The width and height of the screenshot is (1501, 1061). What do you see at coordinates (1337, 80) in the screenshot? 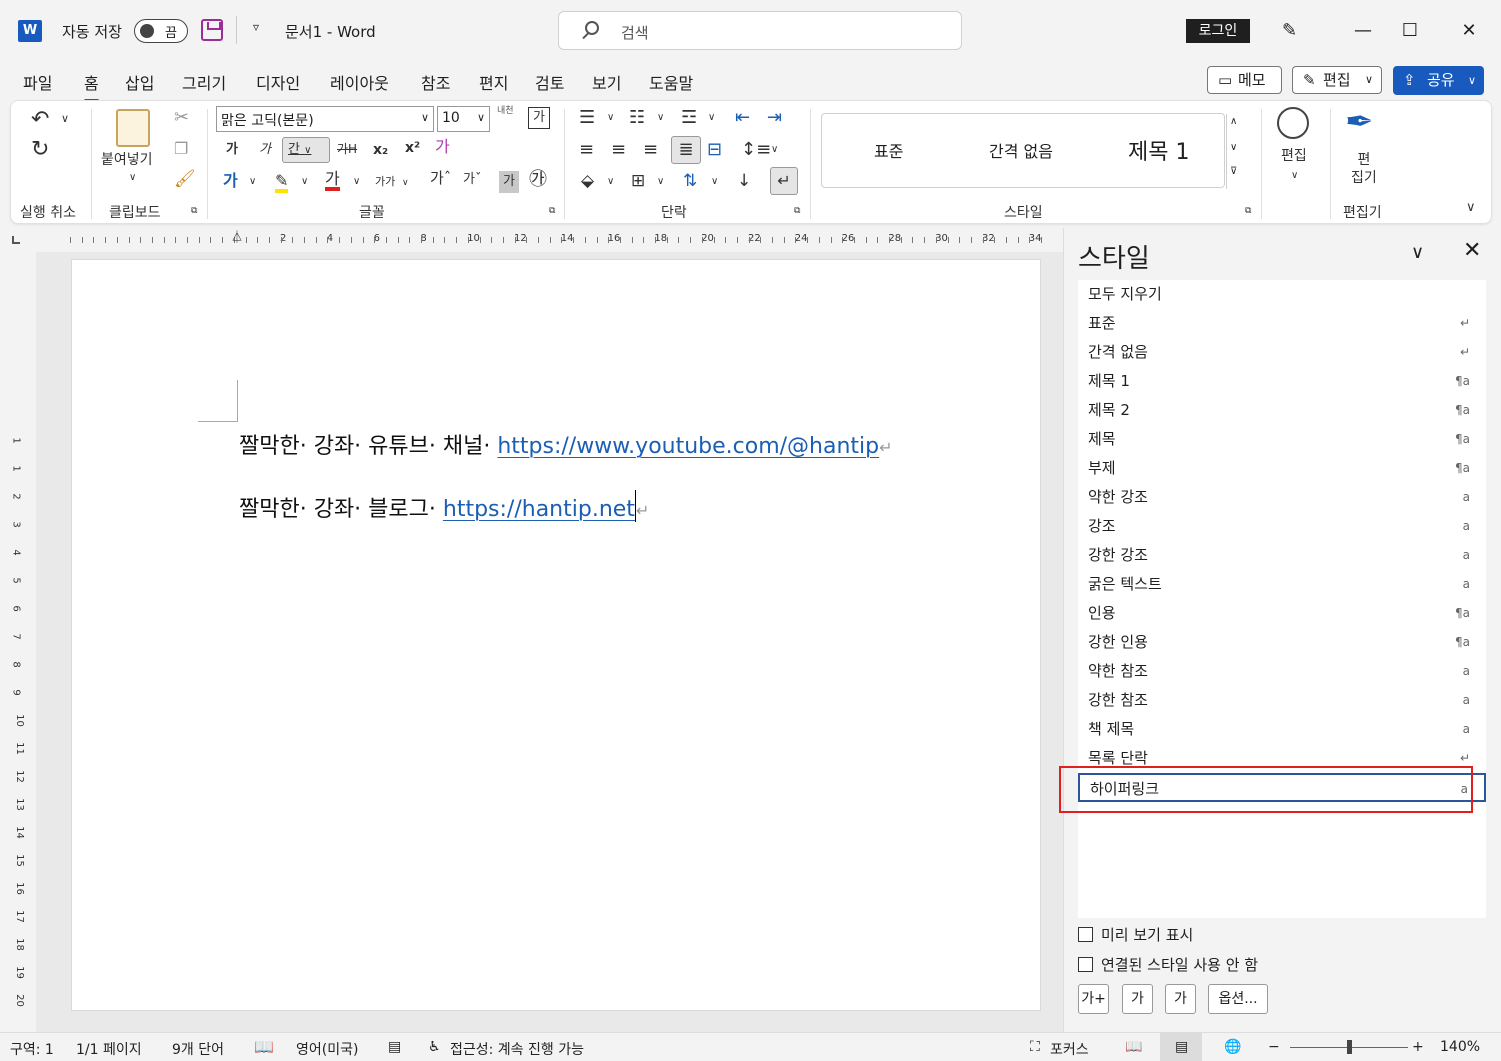
I see `editing-mode-button: ✎ 편집 ∨` at bounding box center [1337, 80].